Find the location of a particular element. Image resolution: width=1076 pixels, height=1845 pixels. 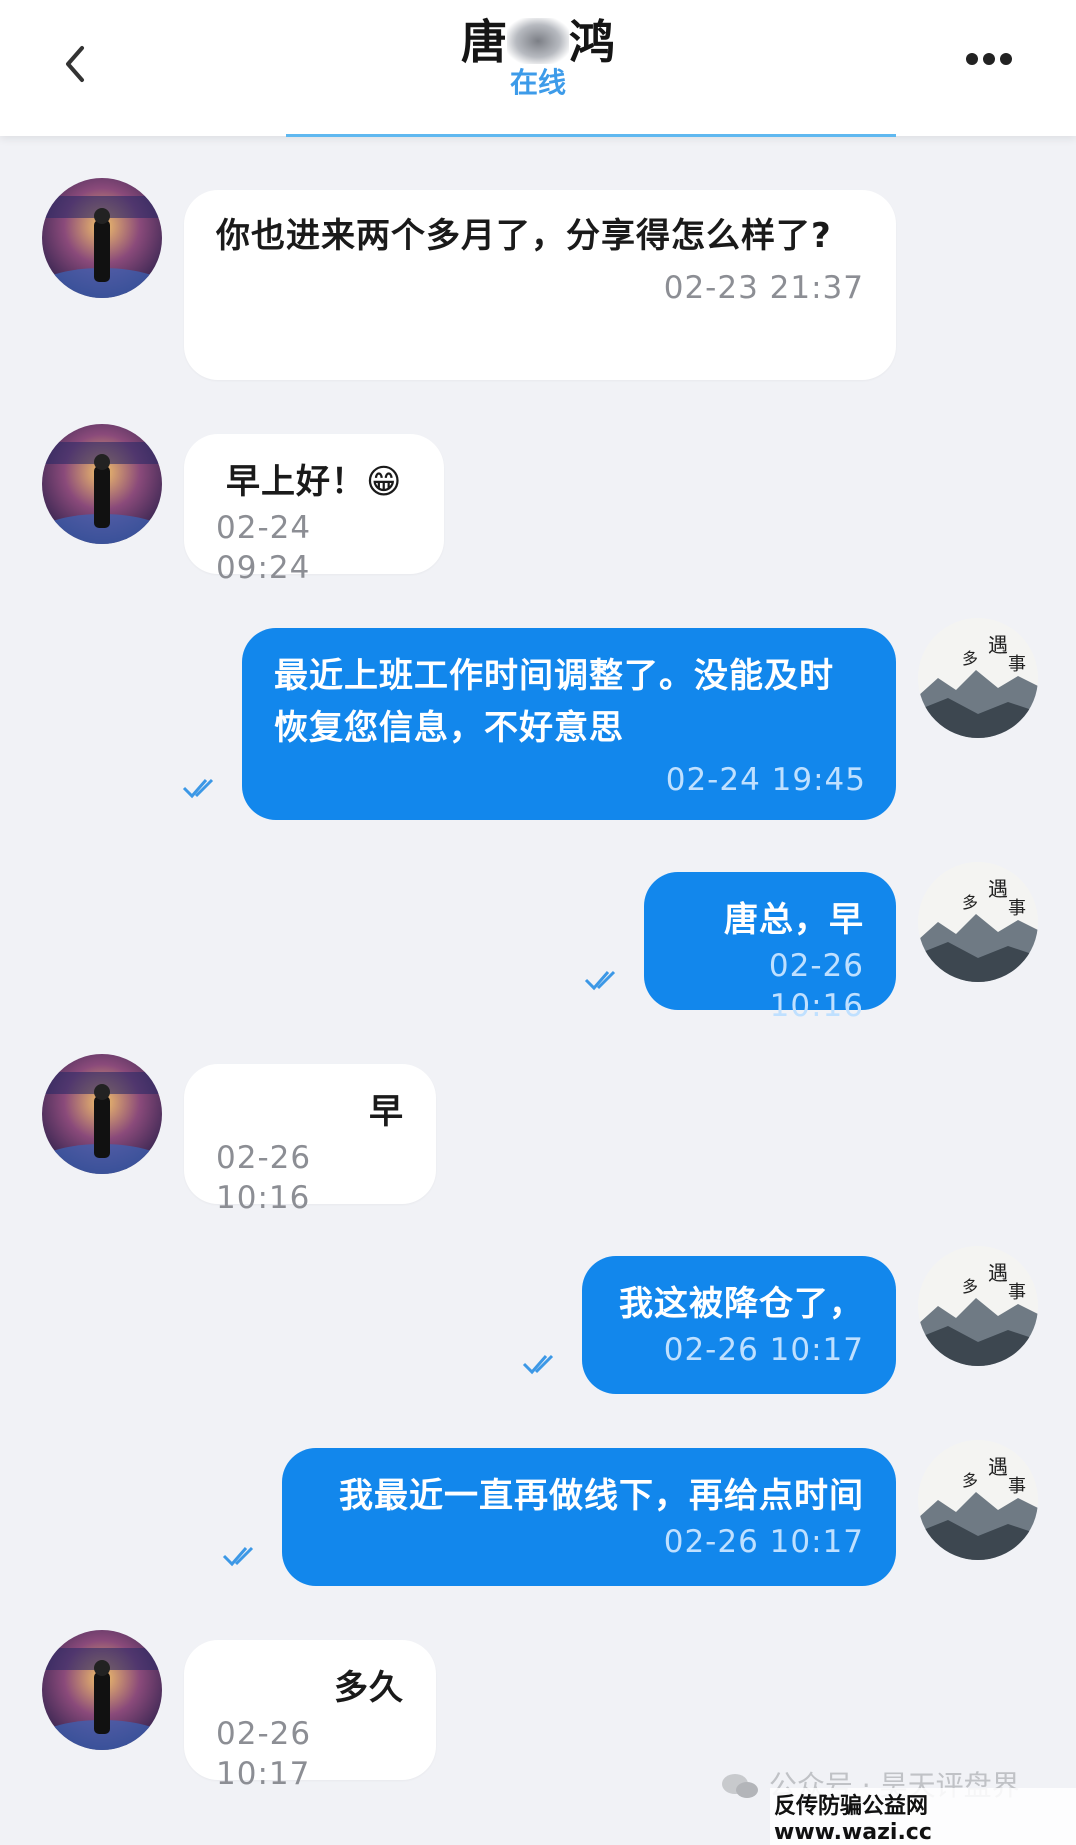

redacted-name-blur is located at coordinates (538, 41).